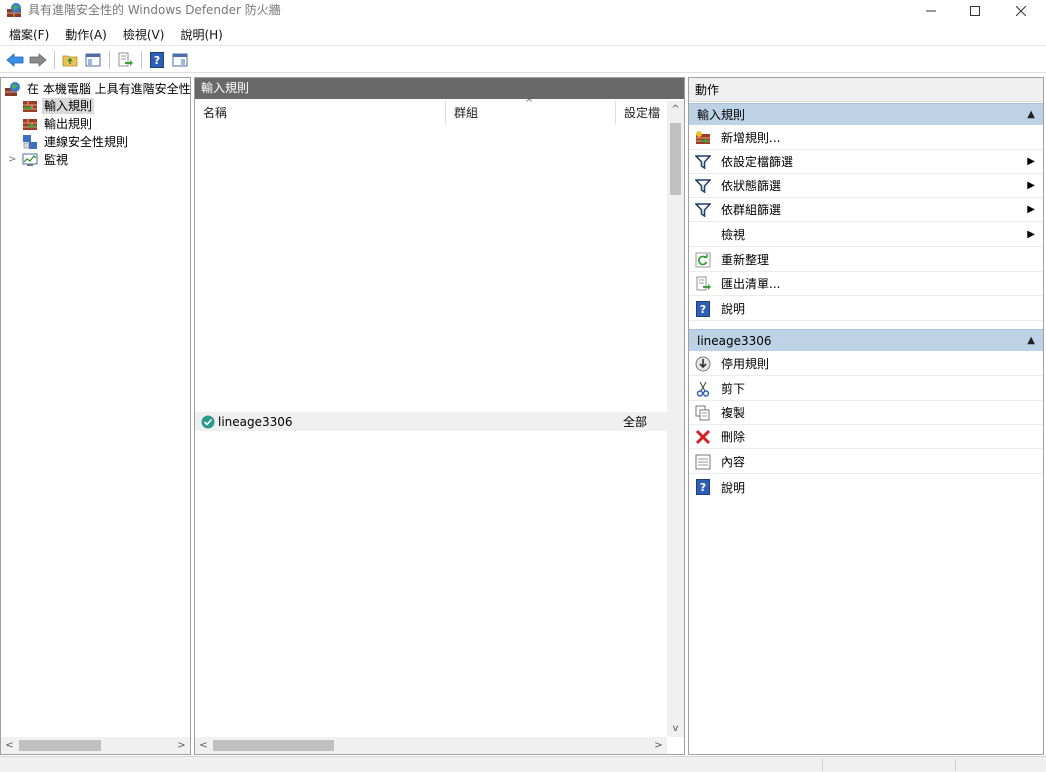  I want to click on tree-item-inbound-rules: 輸入規則, so click(58, 106).